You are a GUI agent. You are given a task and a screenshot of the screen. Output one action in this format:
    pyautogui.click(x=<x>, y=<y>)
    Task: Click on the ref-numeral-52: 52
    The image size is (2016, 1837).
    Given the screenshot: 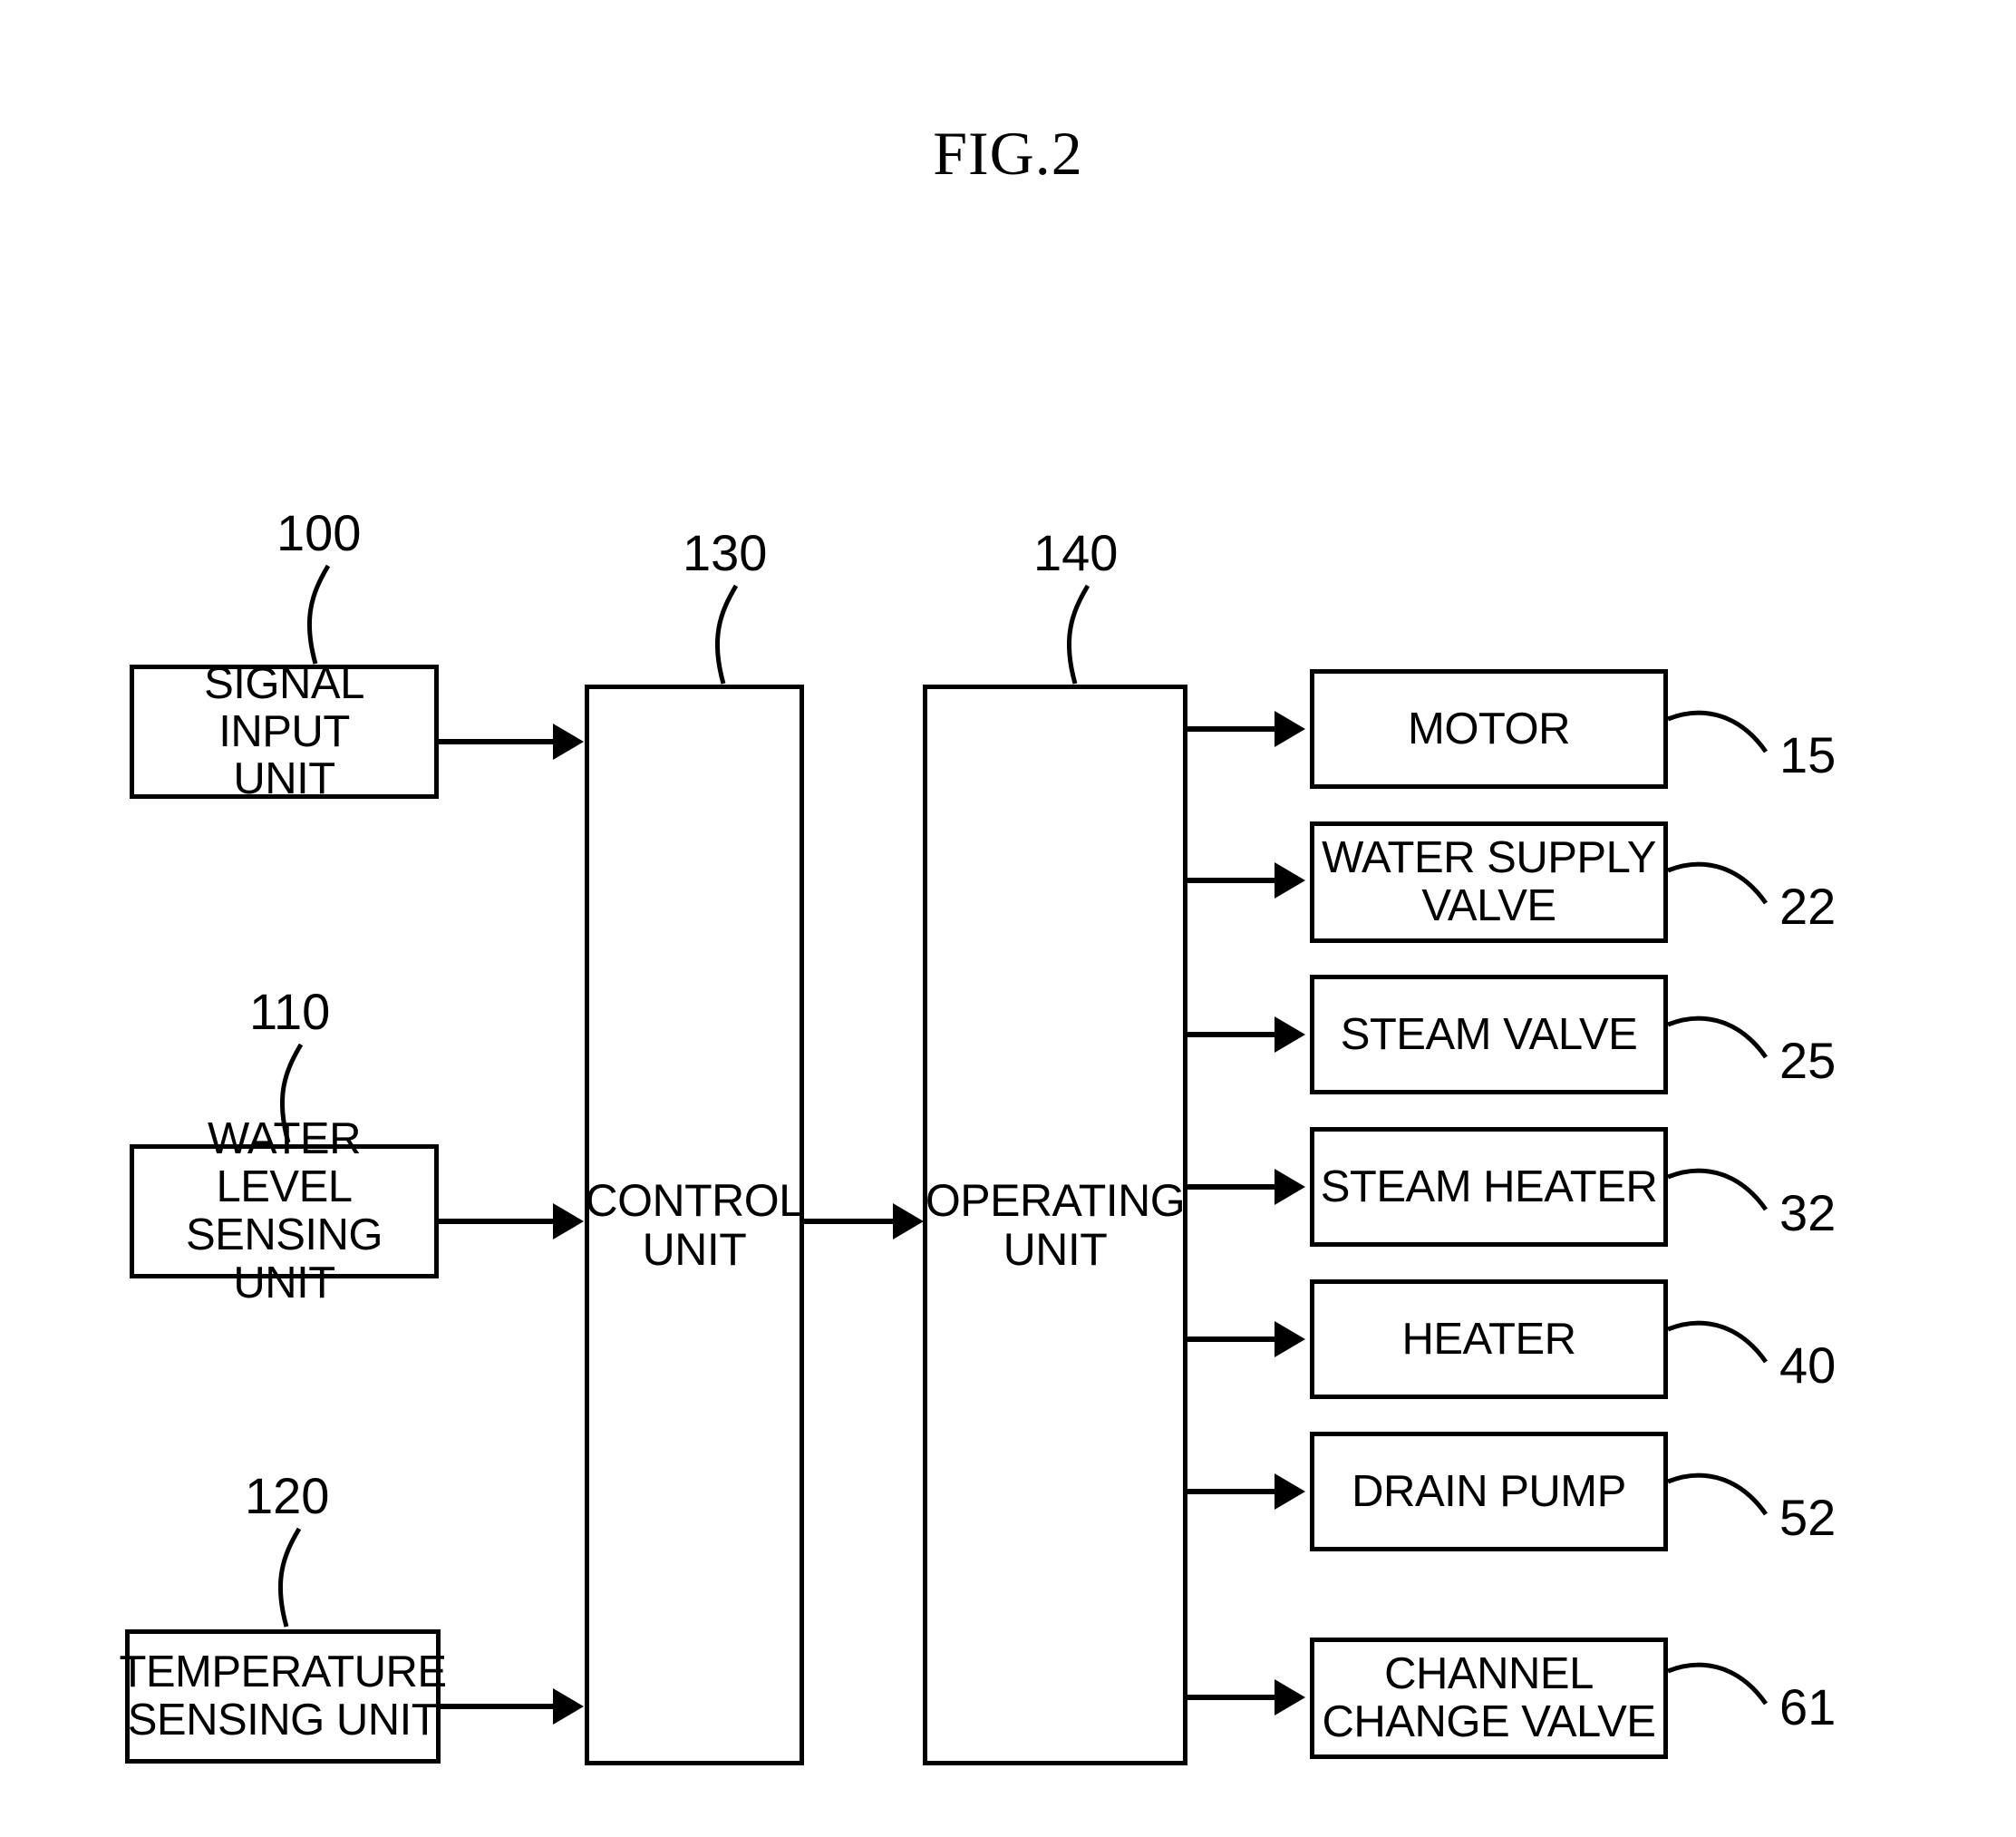 What is the action you would take?
    pyautogui.click(x=1808, y=1517)
    